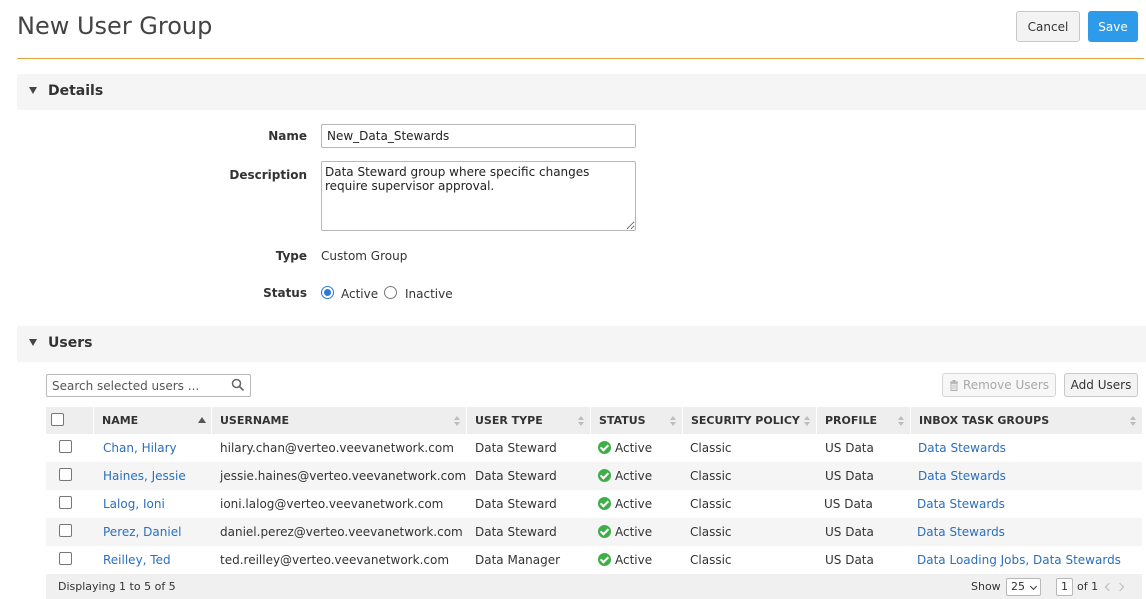 This screenshot has width=1146, height=599. Describe the element at coordinates (429, 294) in the screenshot. I see `status-inactive-label: Inactive` at that location.